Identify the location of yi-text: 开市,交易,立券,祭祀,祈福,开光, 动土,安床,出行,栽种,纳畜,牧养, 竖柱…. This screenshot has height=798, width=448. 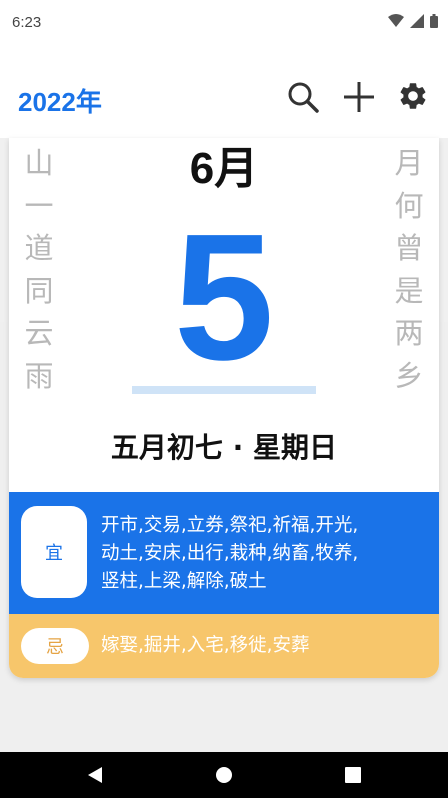
(266, 554).